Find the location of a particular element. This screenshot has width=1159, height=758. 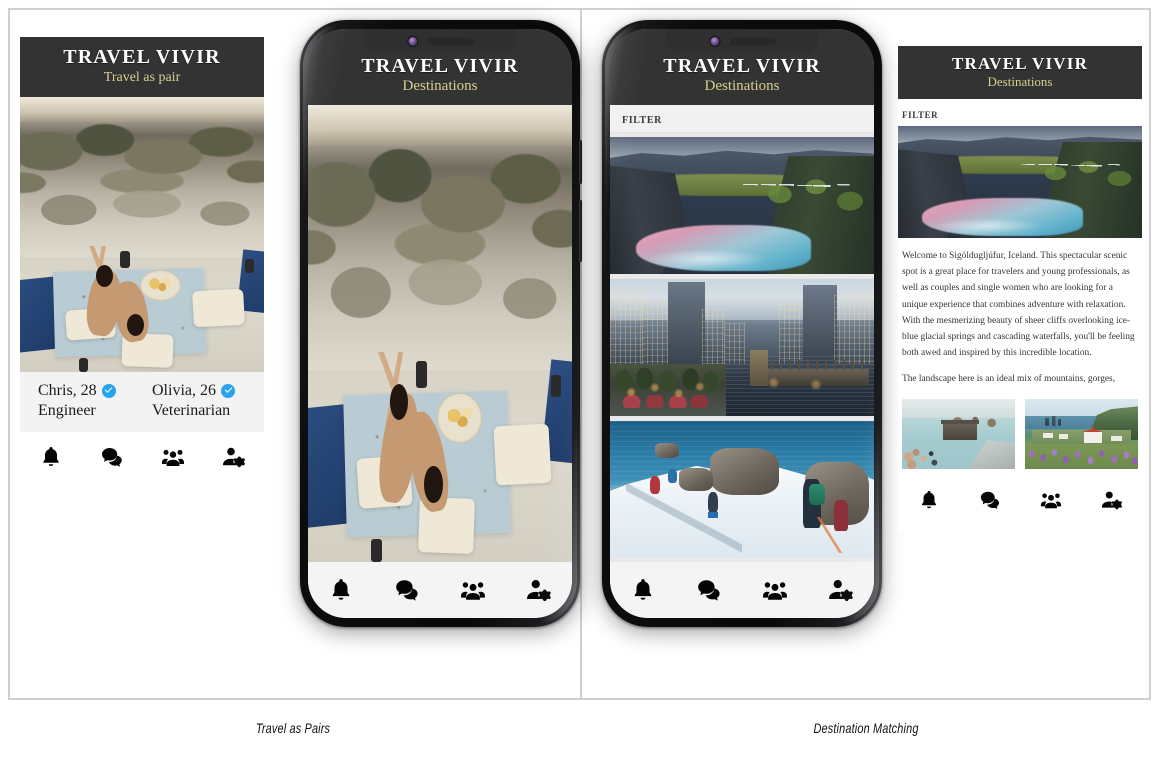

profile-occupation: Engineer is located at coordinates (67, 410).